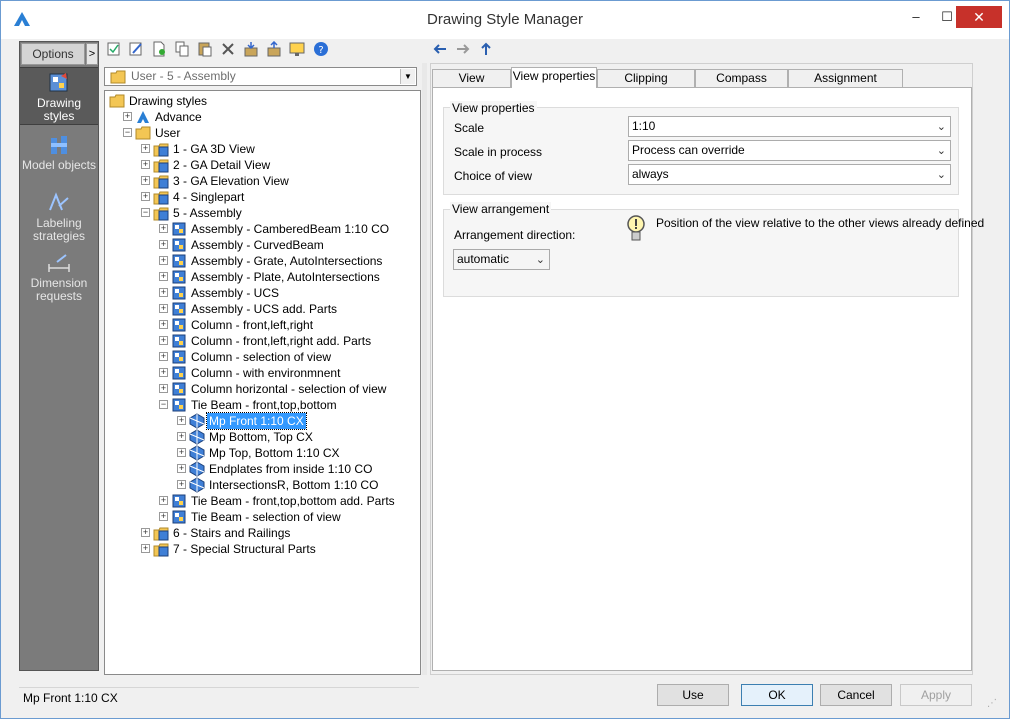  What do you see at coordinates (260, 389) in the screenshot?
I see `tree-node: + Column horizontal - selection of view` at bounding box center [260, 389].